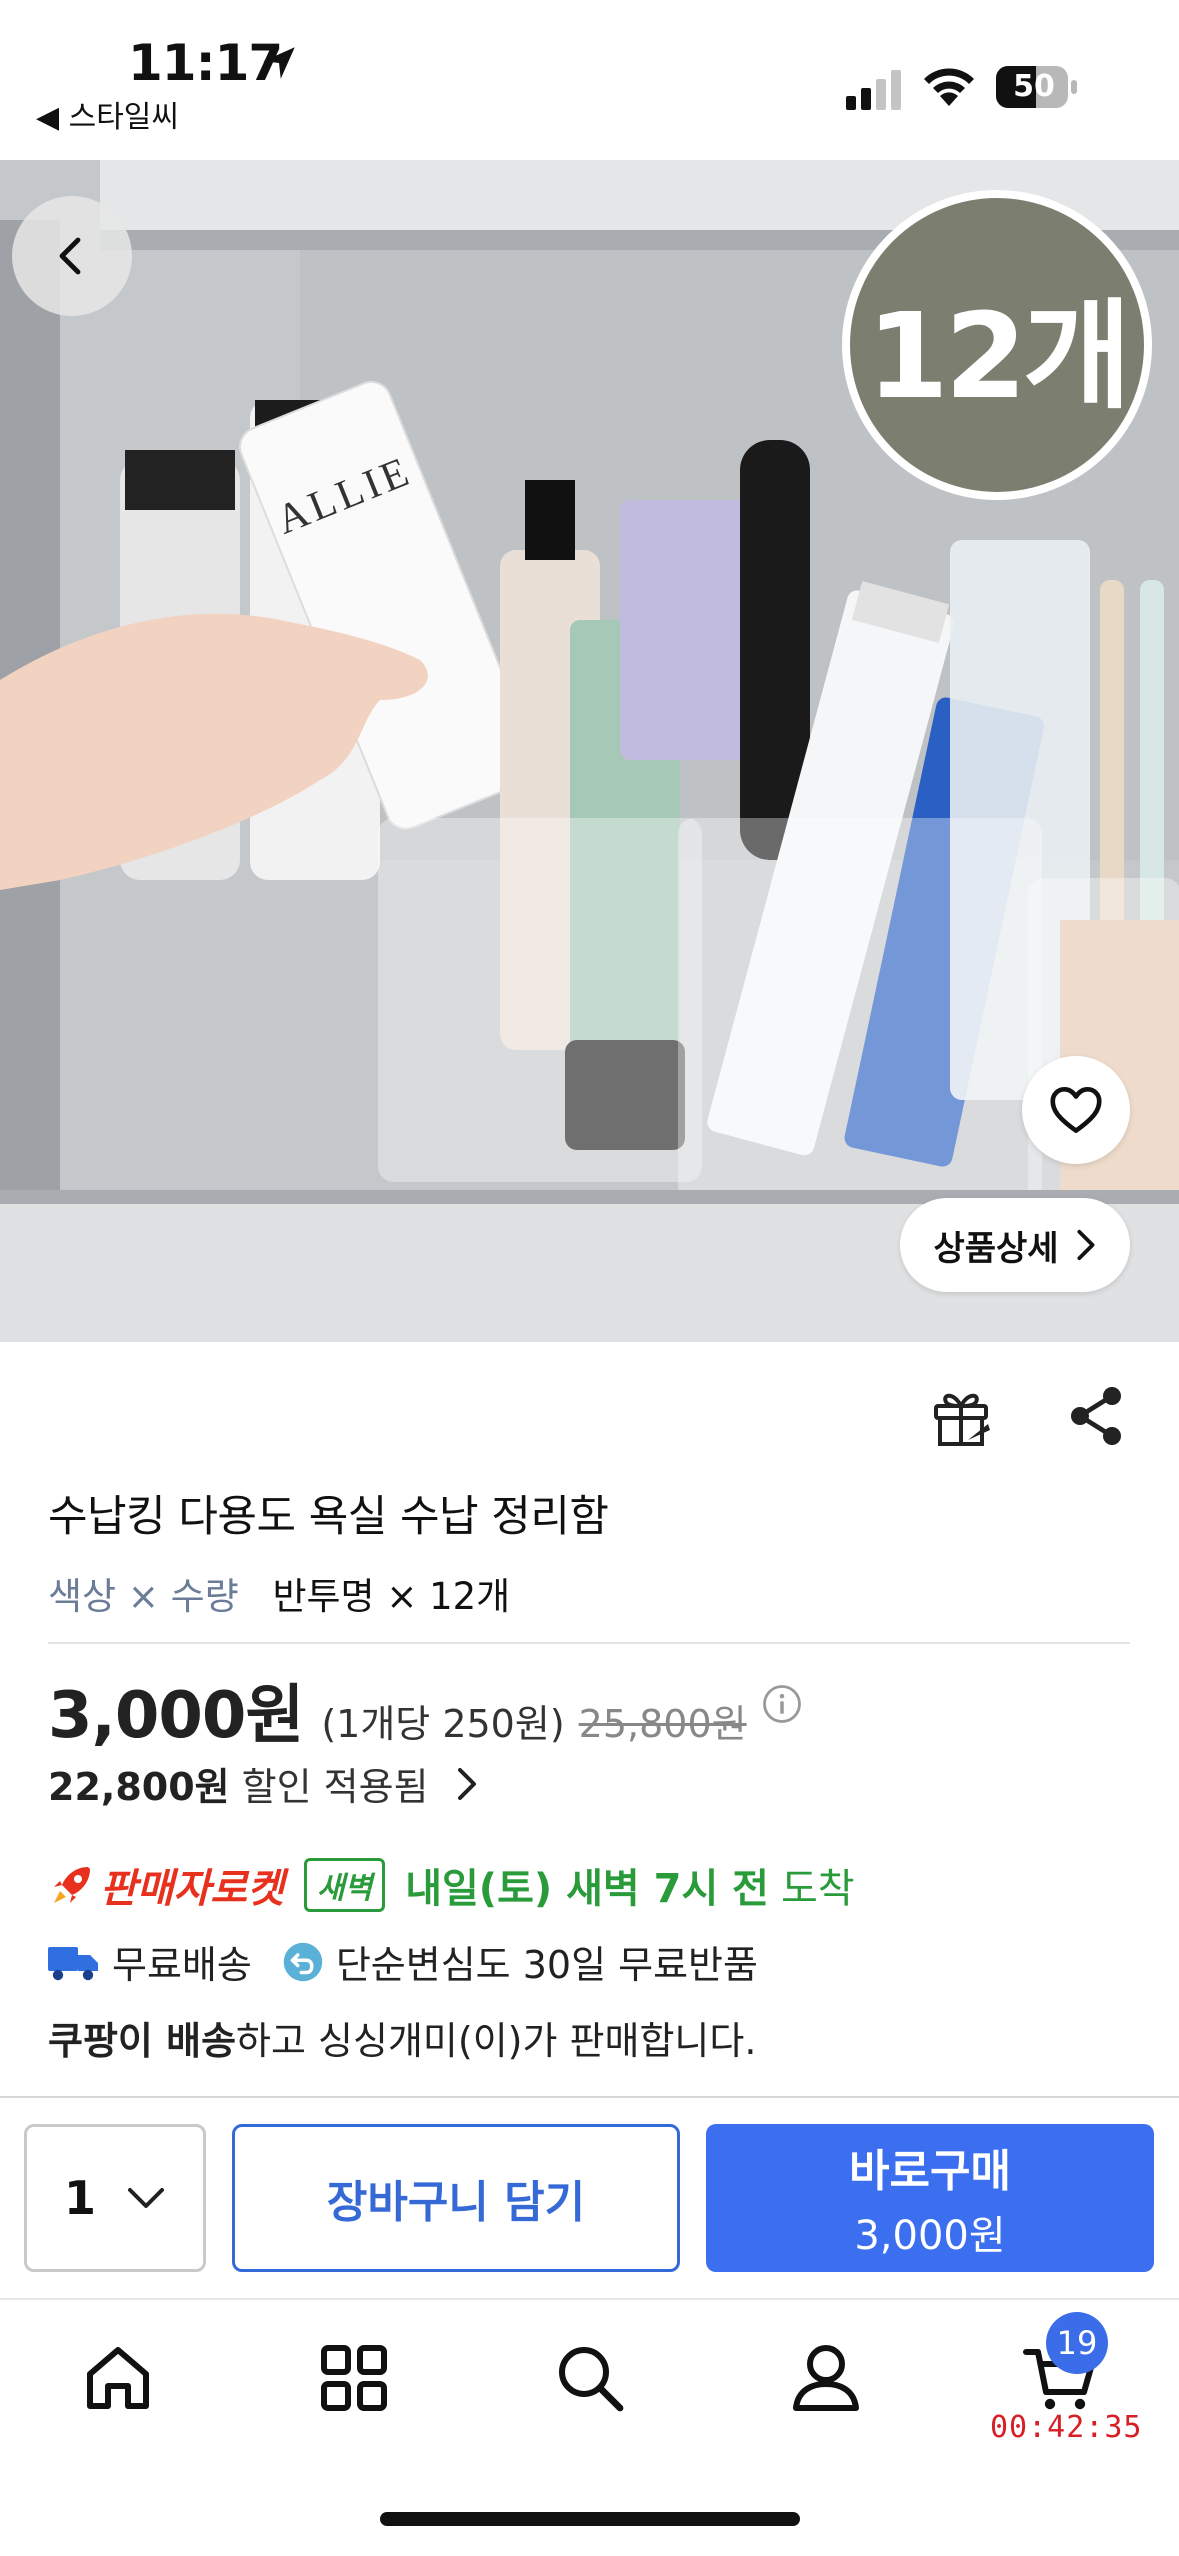 Image resolution: width=1179 pixels, height=2556 pixels. Describe the element at coordinates (996, 1248) in the screenshot. I see `product-detail-label: 상품상세` at that location.